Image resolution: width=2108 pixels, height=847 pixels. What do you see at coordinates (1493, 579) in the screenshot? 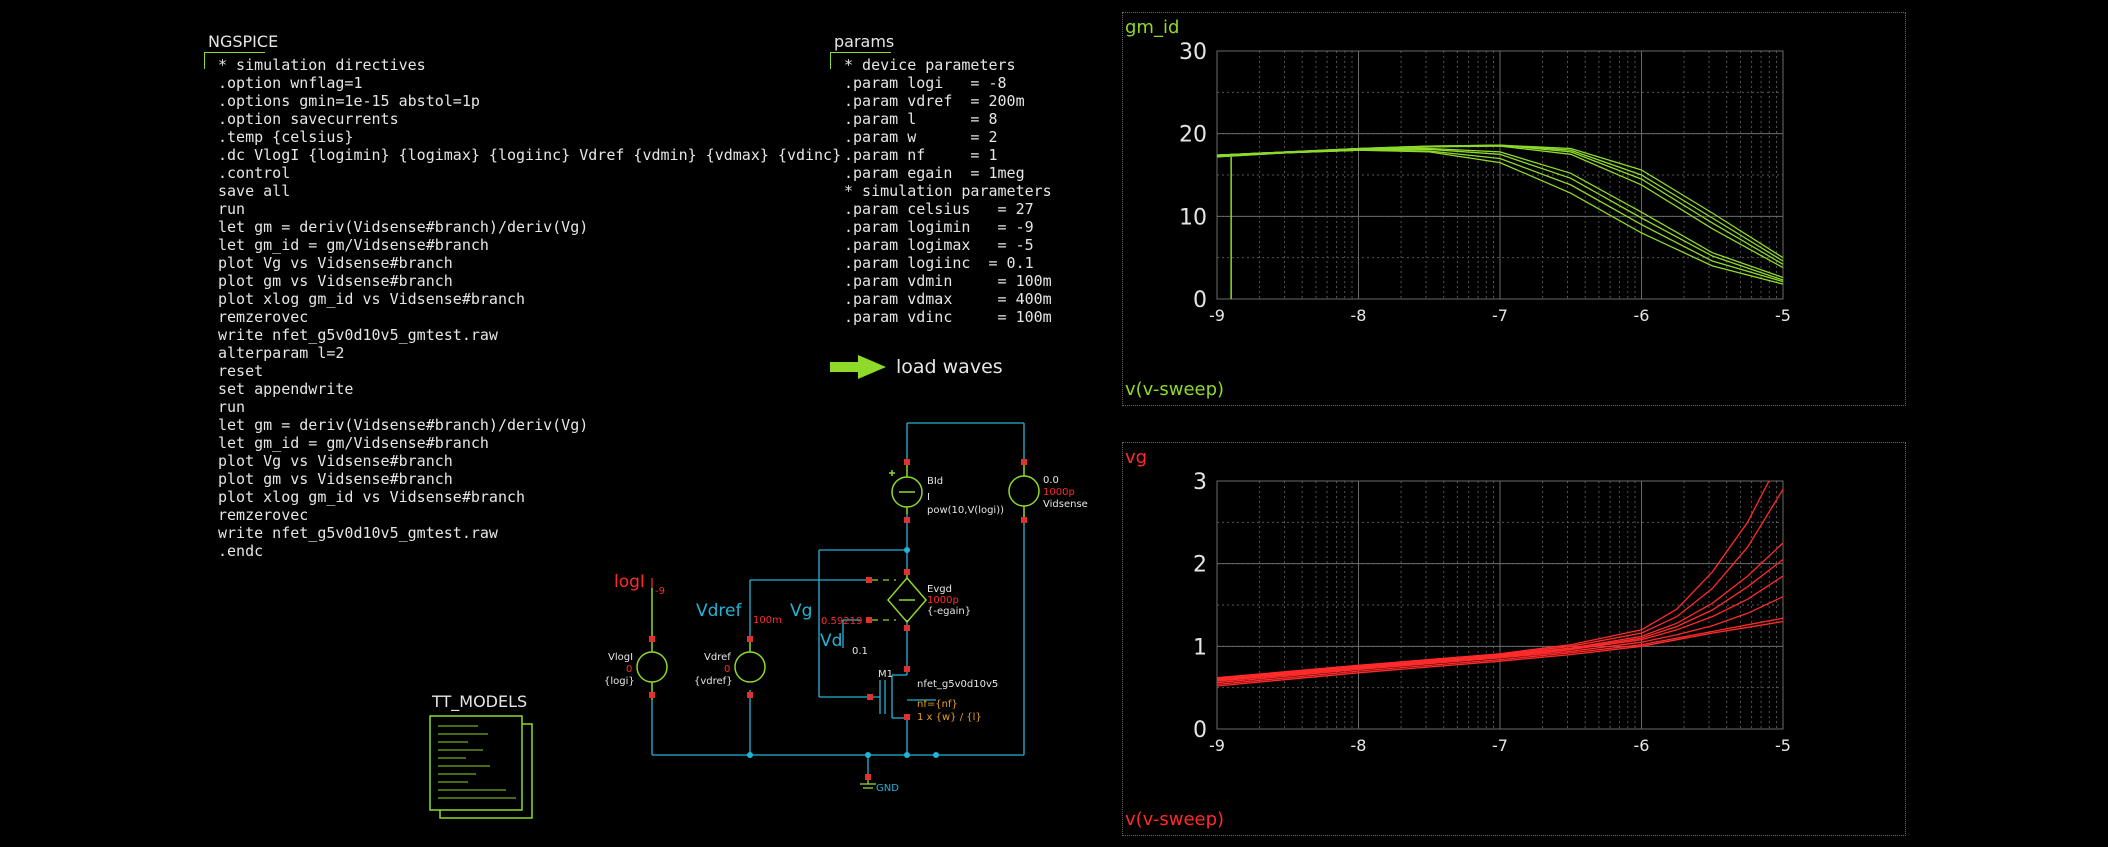
I see `series-line` at bounding box center [1493, 579].